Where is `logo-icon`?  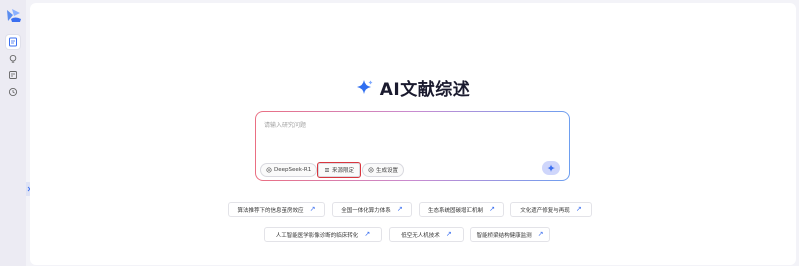
logo-icon is located at coordinates (14, 16).